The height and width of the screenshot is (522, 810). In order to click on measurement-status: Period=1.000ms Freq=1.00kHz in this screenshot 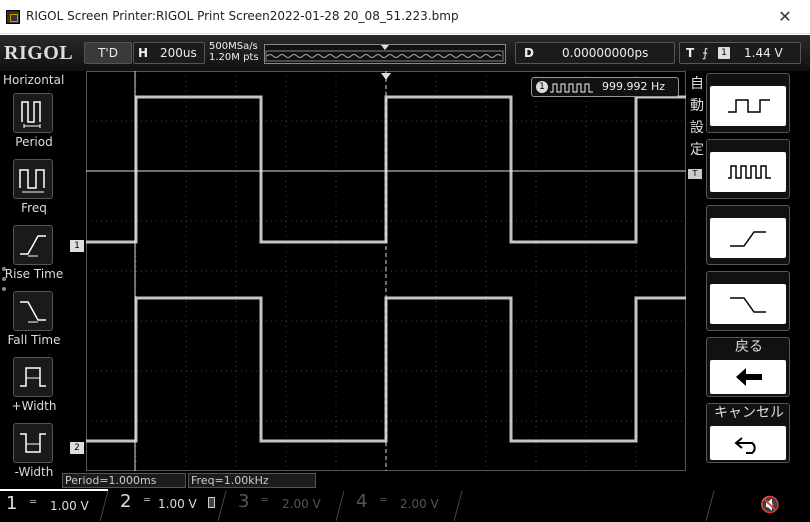, I will do `click(382, 481)`.